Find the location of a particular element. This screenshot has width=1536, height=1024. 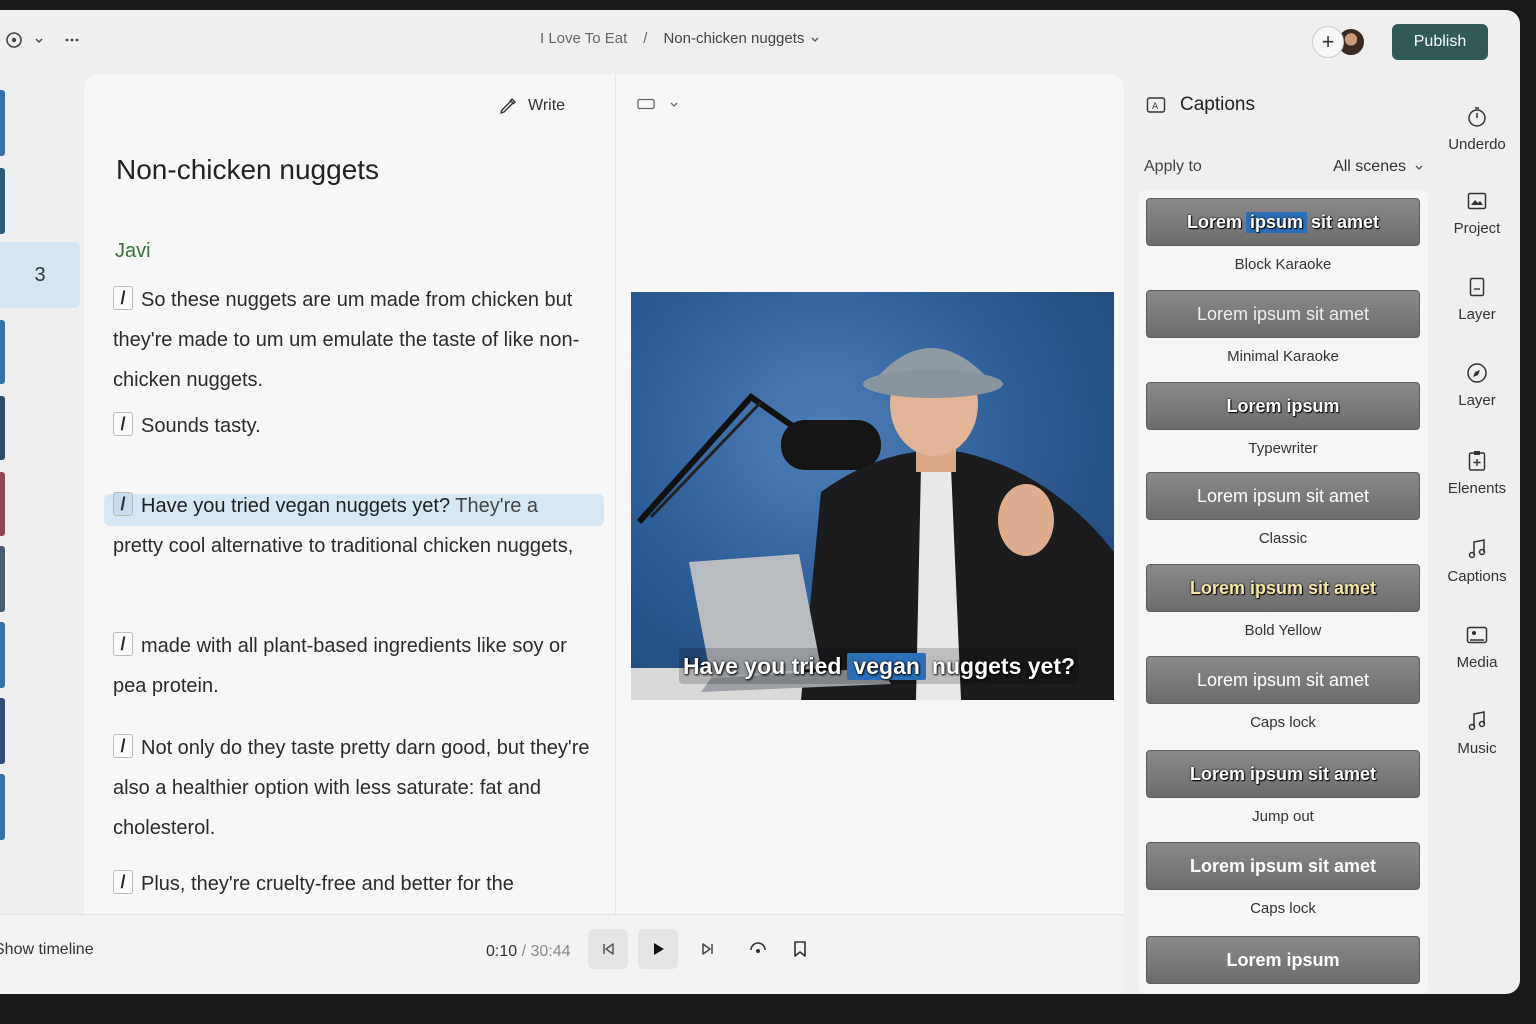

play-icon is located at coordinates (659, 949).